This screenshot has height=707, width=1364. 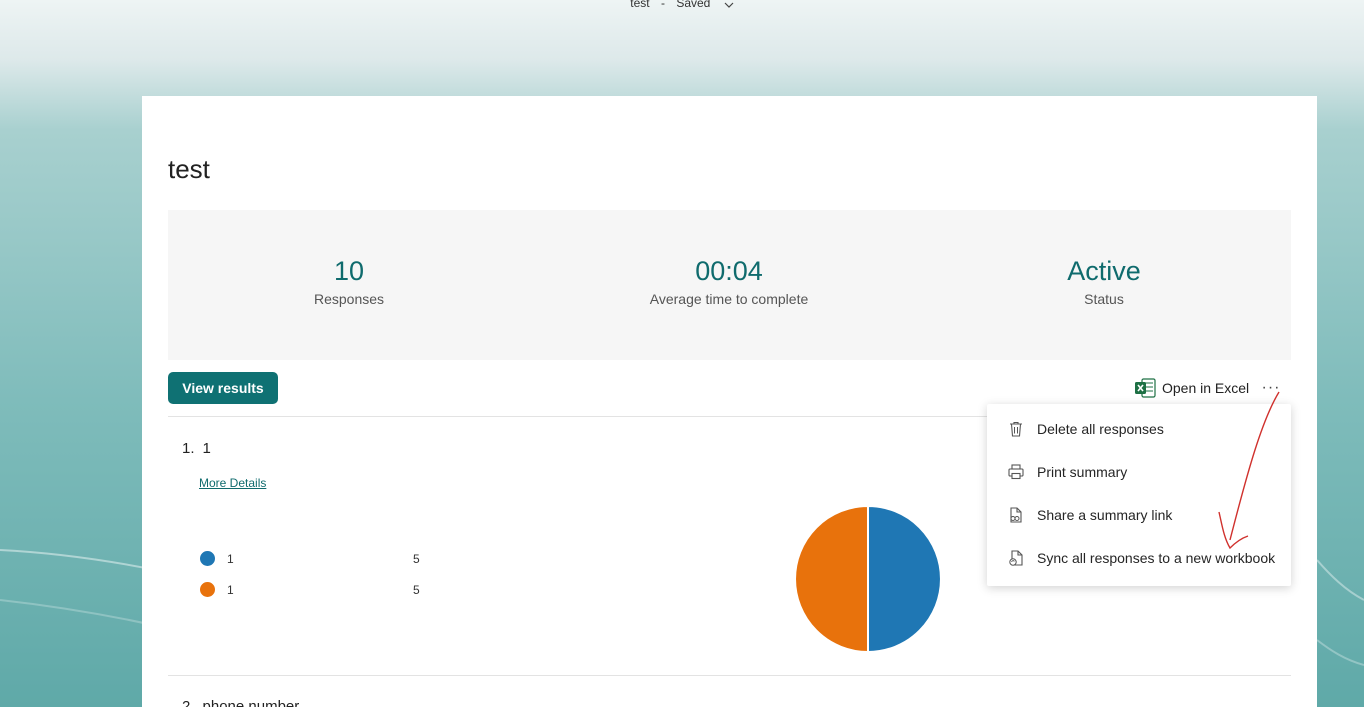 What do you see at coordinates (189, 169) in the screenshot?
I see `page-title: test` at bounding box center [189, 169].